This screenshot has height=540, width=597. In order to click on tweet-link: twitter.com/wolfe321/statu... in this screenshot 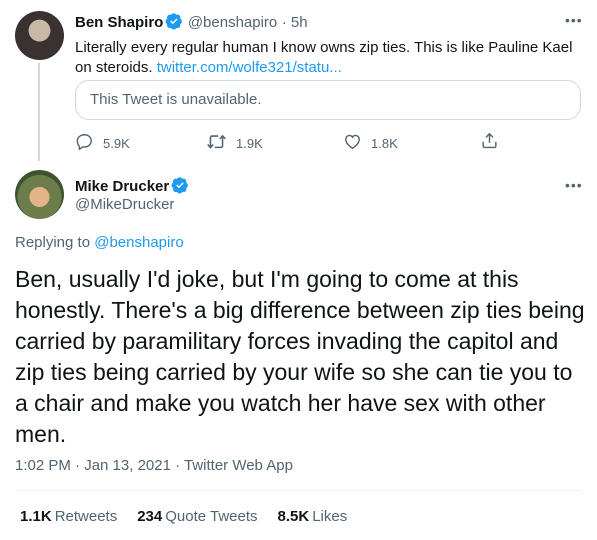, I will do `click(249, 67)`.